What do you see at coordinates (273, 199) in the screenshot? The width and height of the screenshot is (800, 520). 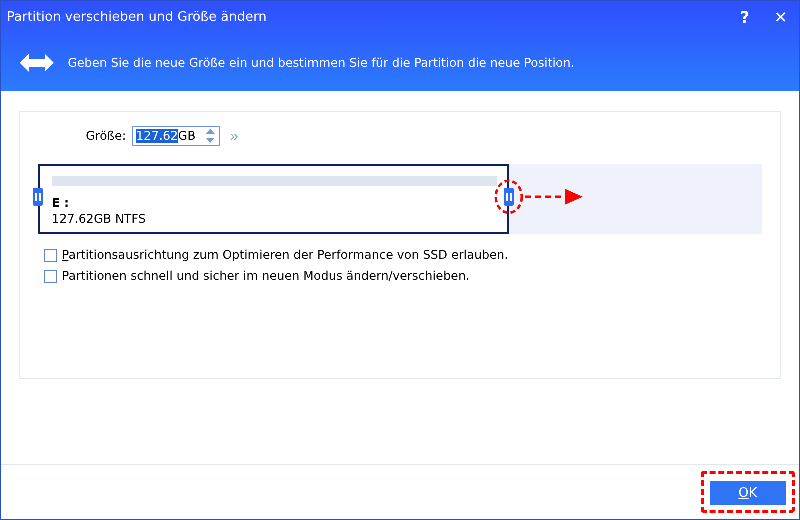 I see `partition-block: E : 127.62GB NTFS` at bounding box center [273, 199].